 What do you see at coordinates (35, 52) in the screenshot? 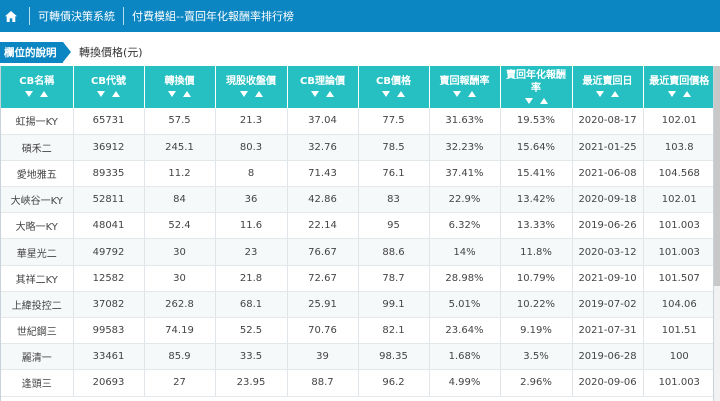
I see `field-description-tag: 欄位的說明` at bounding box center [35, 52].